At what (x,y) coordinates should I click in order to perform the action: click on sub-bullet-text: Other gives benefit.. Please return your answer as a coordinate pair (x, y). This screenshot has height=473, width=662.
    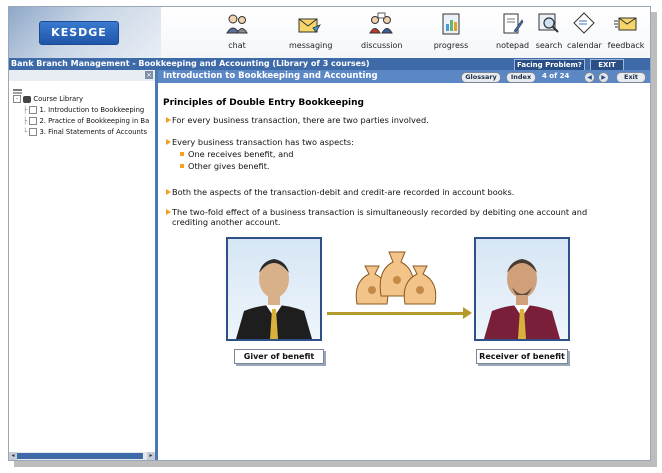
    Looking at the image, I should click on (229, 166).